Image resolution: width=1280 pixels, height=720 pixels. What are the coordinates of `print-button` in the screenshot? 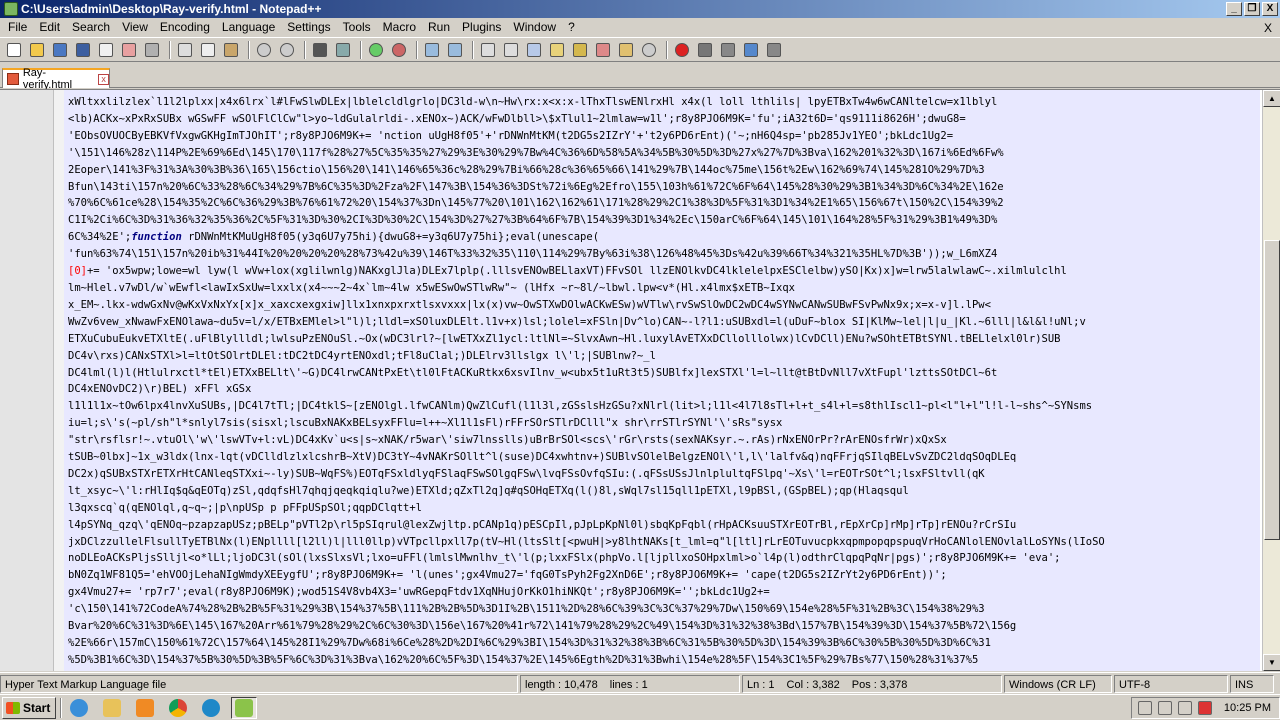 It's located at (152, 50).